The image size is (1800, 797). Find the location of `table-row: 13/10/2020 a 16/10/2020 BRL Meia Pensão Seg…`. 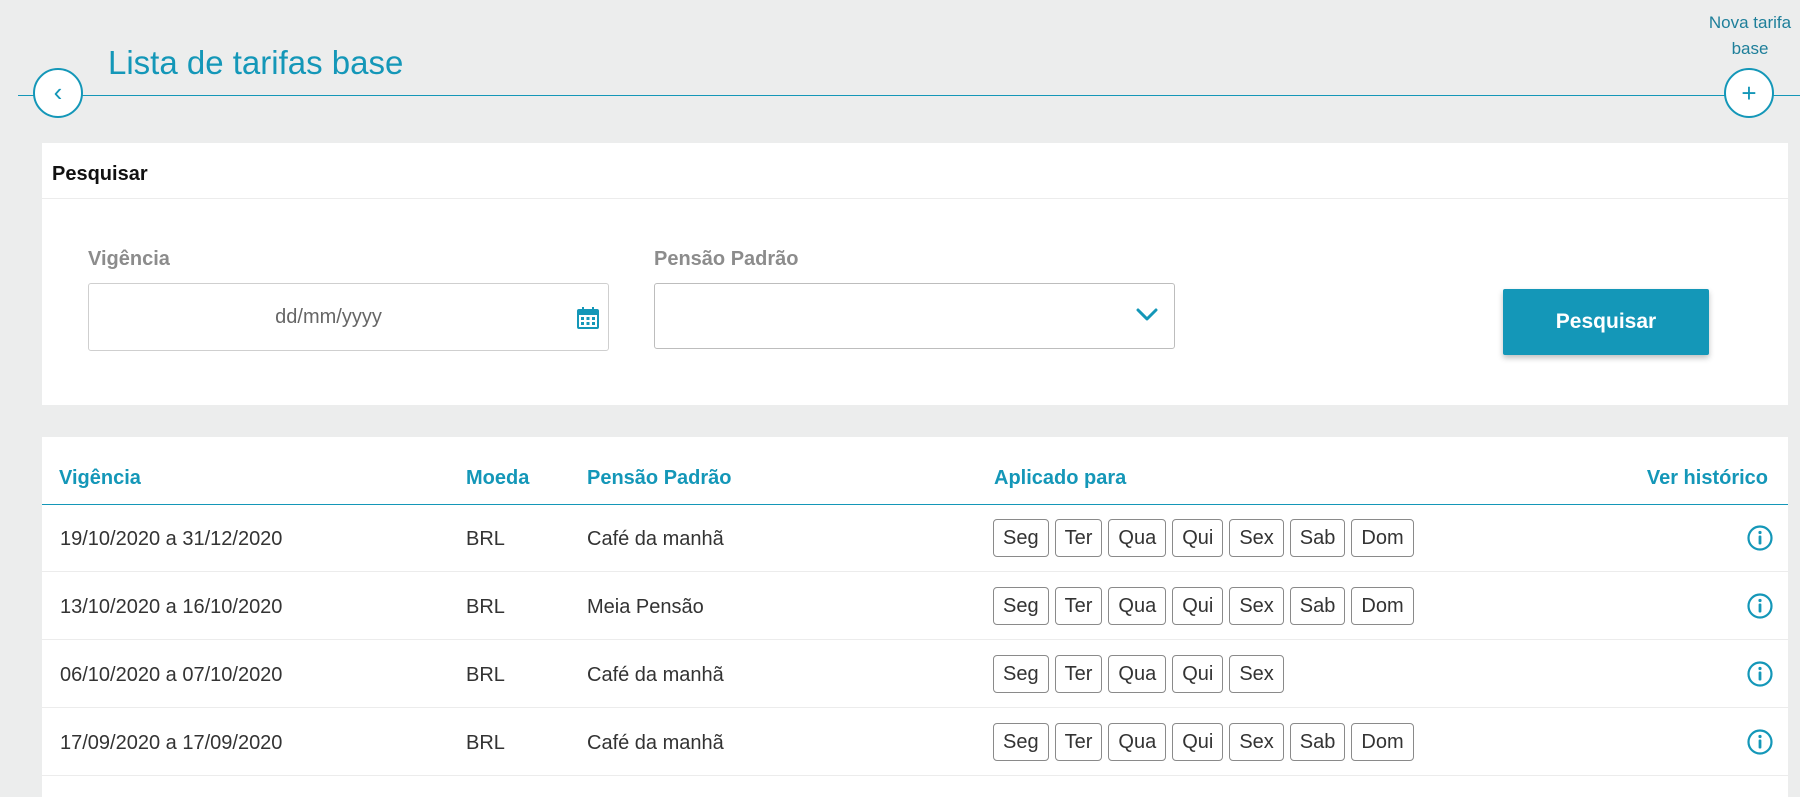

table-row: 13/10/2020 a 16/10/2020 BRL Meia Pensão Seg… is located at coordinates (915, 606).